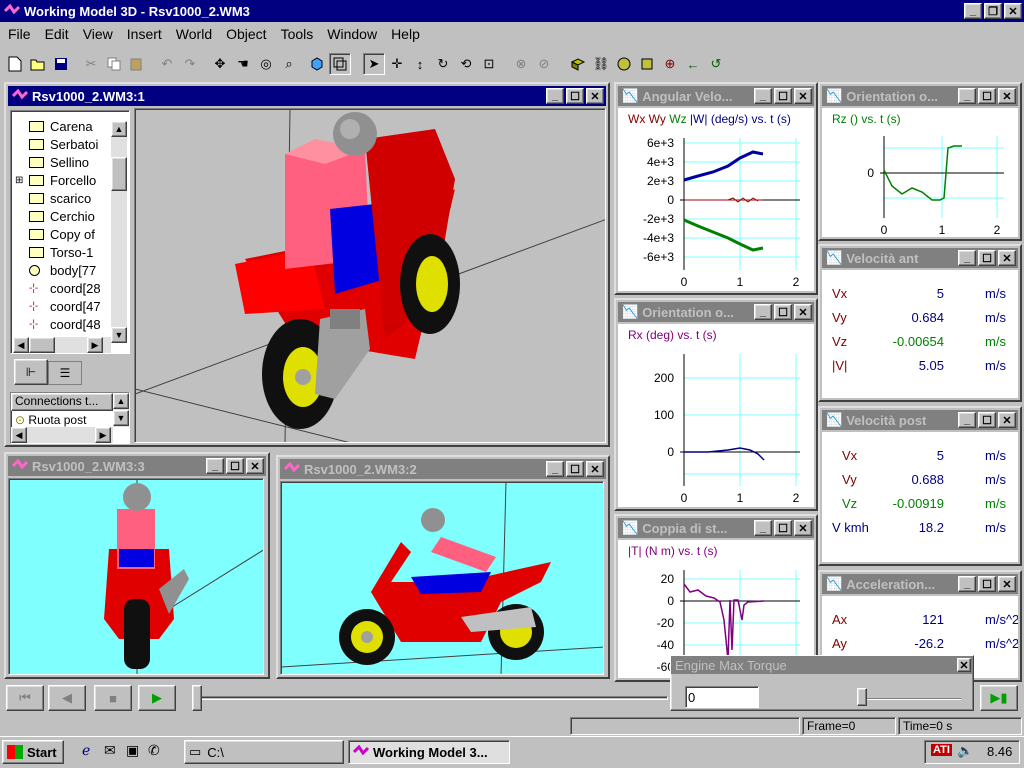 This screenshot has height=768, width=1024. What do you see at coordinates (624, 64) in the screenshot?
I see `sphere-icon` at bounding box center [624, 64].